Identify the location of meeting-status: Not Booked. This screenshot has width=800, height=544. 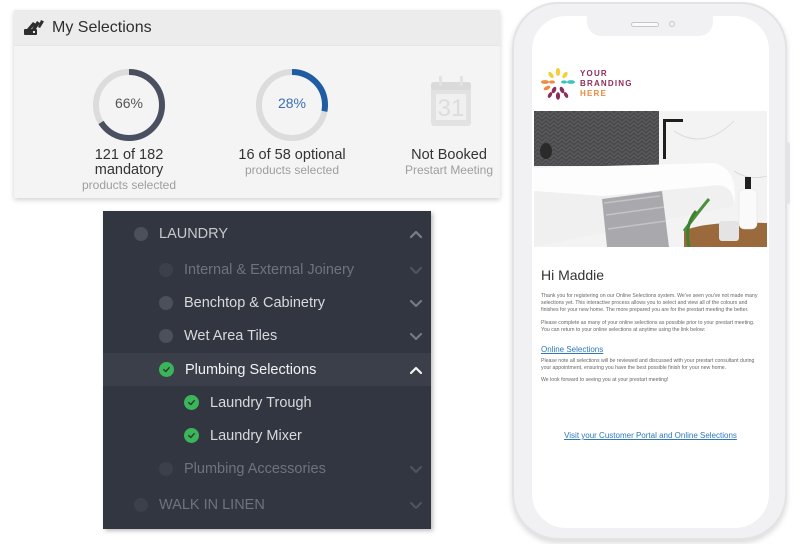
(449, 155).